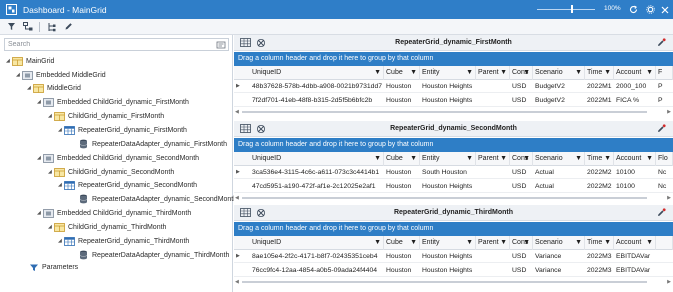  Describe the element at coordinates (11, 27) in the screenshot. I see `filter-icon` at that location.